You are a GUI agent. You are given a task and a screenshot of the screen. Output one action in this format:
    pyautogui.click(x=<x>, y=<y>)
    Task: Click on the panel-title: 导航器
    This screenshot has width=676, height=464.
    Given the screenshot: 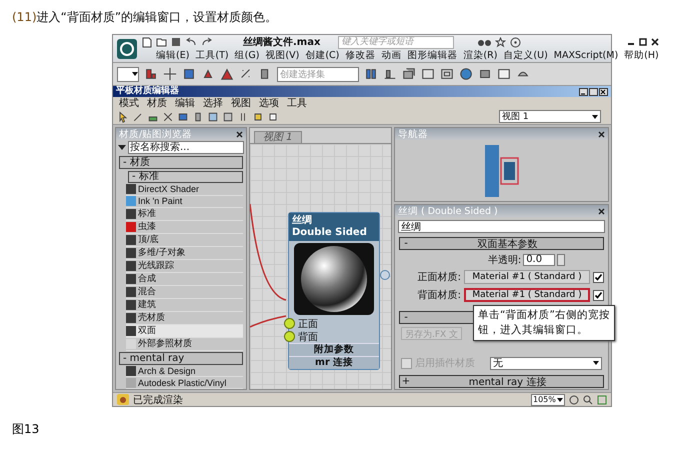 What is the action you would take?
    pyautogui.click(x=413, y=134)
    